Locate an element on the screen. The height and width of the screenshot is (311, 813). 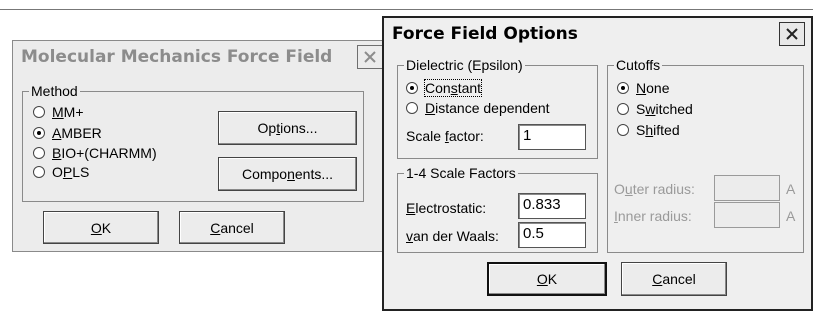
vdw-input: 0.5 is located at coordinates (552, 235).